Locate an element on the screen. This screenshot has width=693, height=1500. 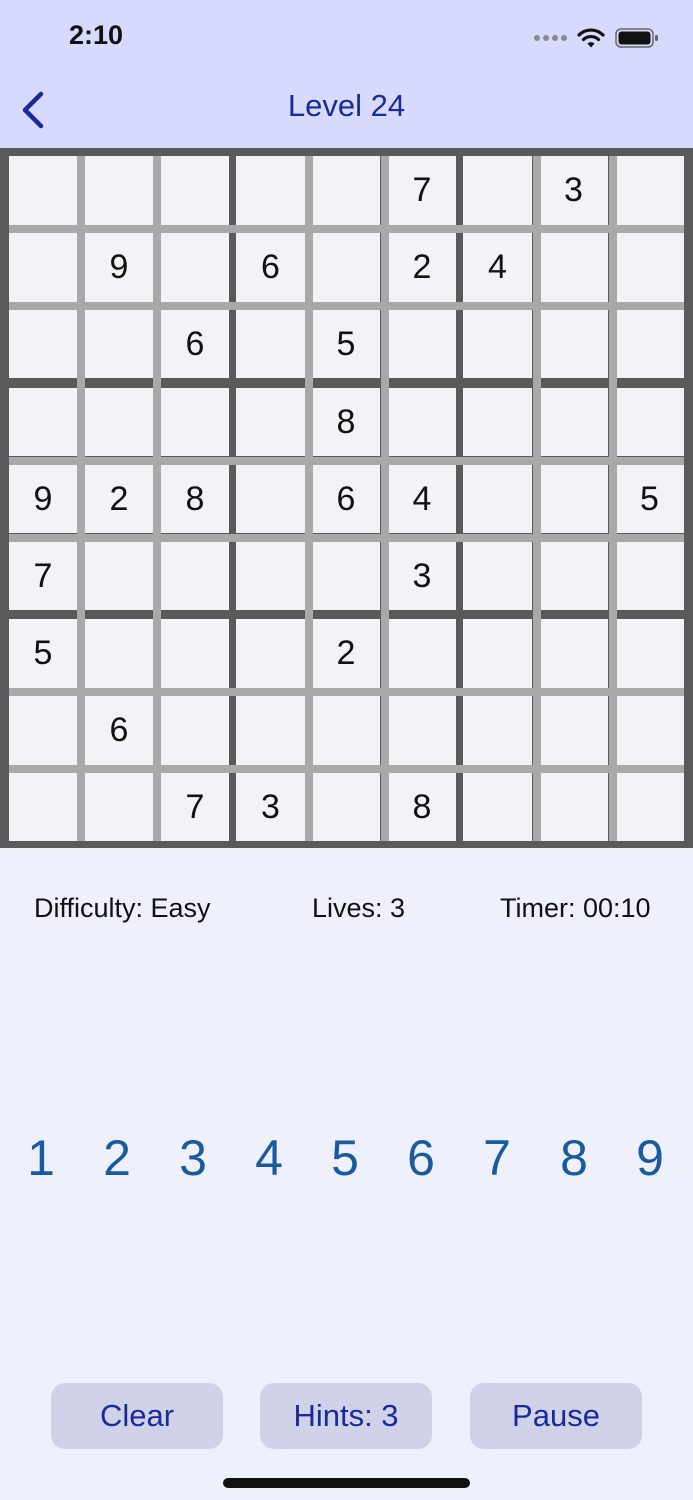
number-key-7: 7 is located at coordinates (497, 1158).